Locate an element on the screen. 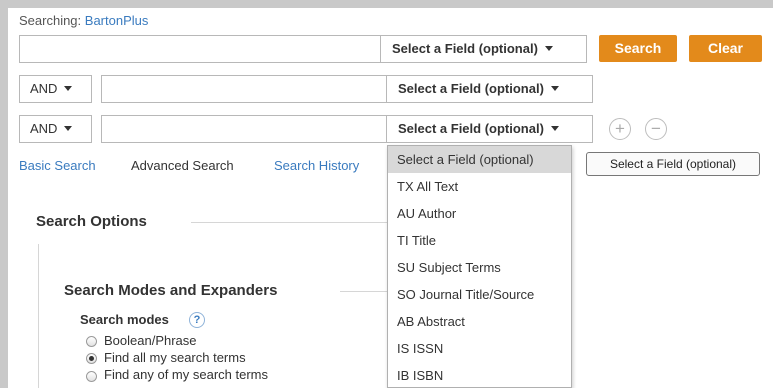  boolean-operator-select-3: AND is located at coordinates (55, 129).